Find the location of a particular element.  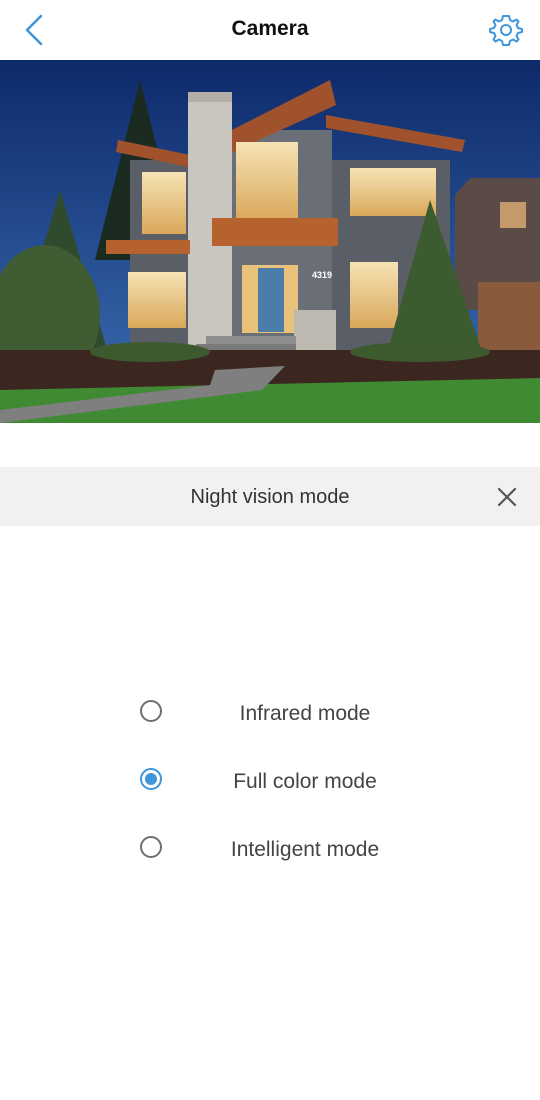

app-header: Camera is located at coordinates (270, 30).